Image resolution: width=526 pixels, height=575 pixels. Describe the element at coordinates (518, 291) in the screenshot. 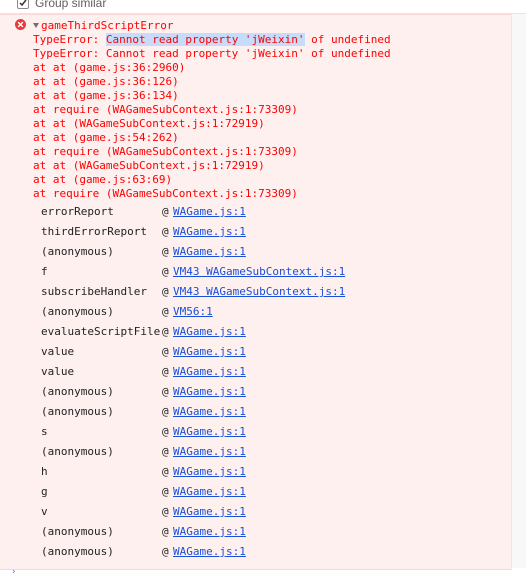

I see `scrollbar` at that location.